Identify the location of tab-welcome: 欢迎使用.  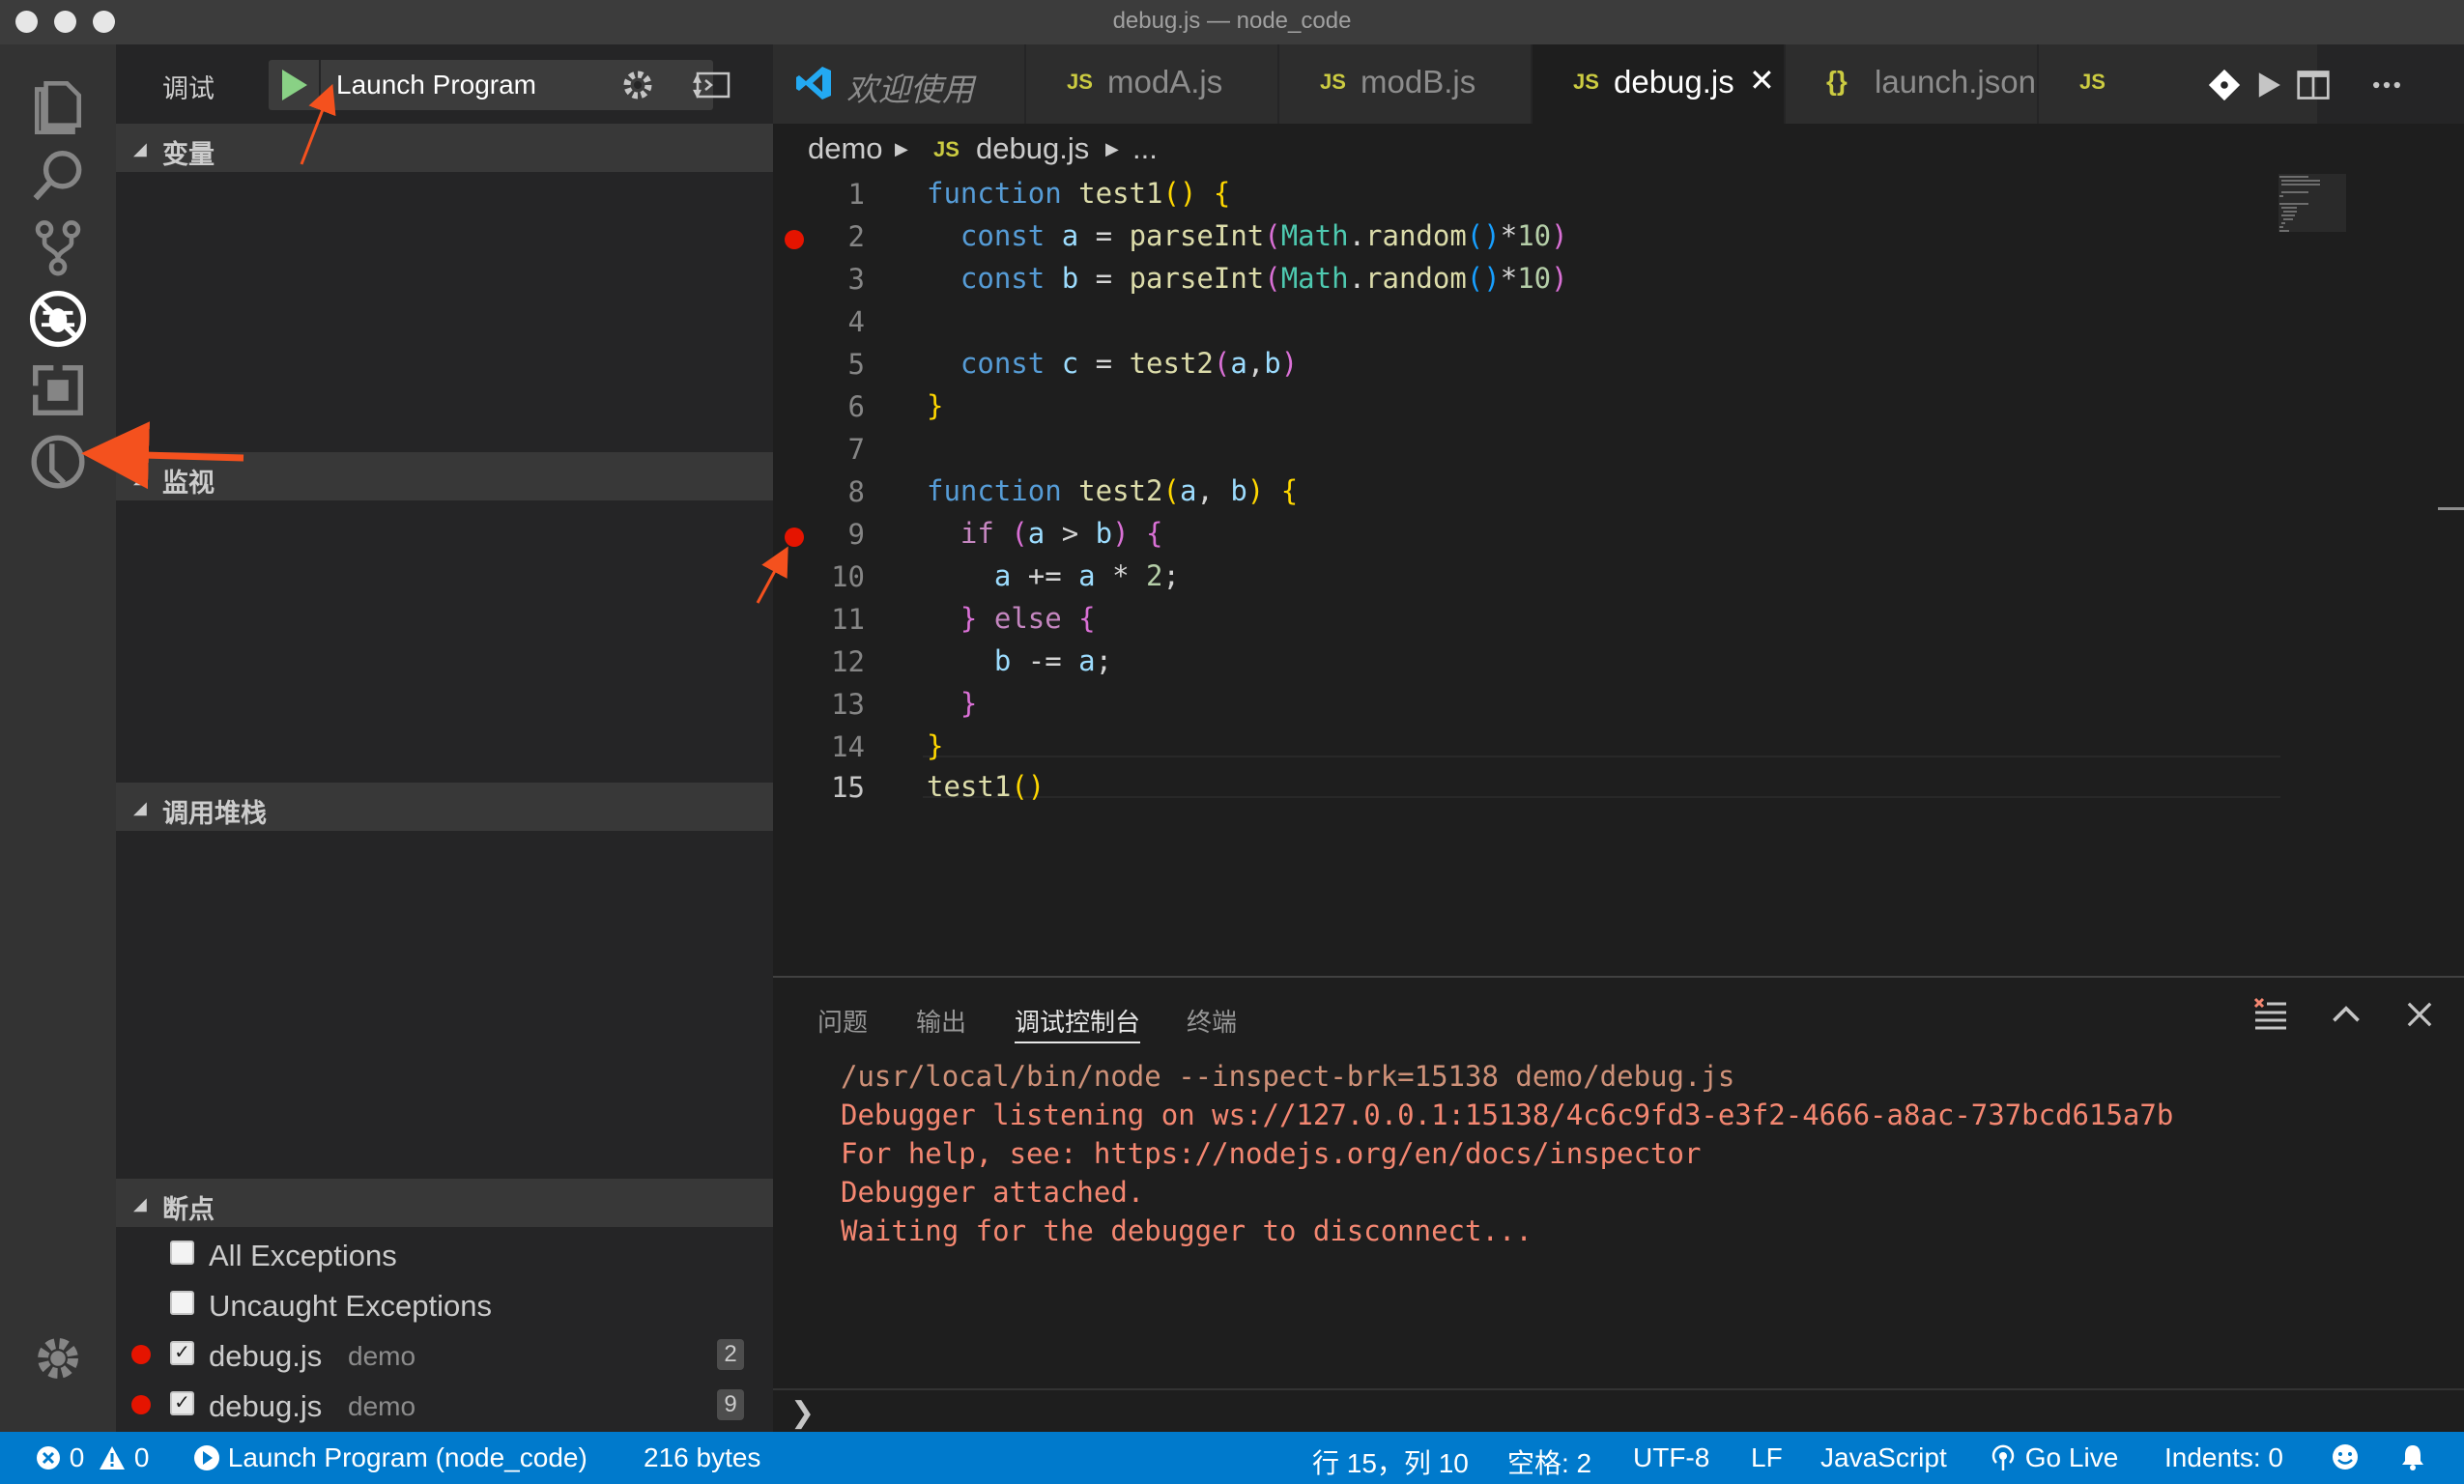
(899, 84).